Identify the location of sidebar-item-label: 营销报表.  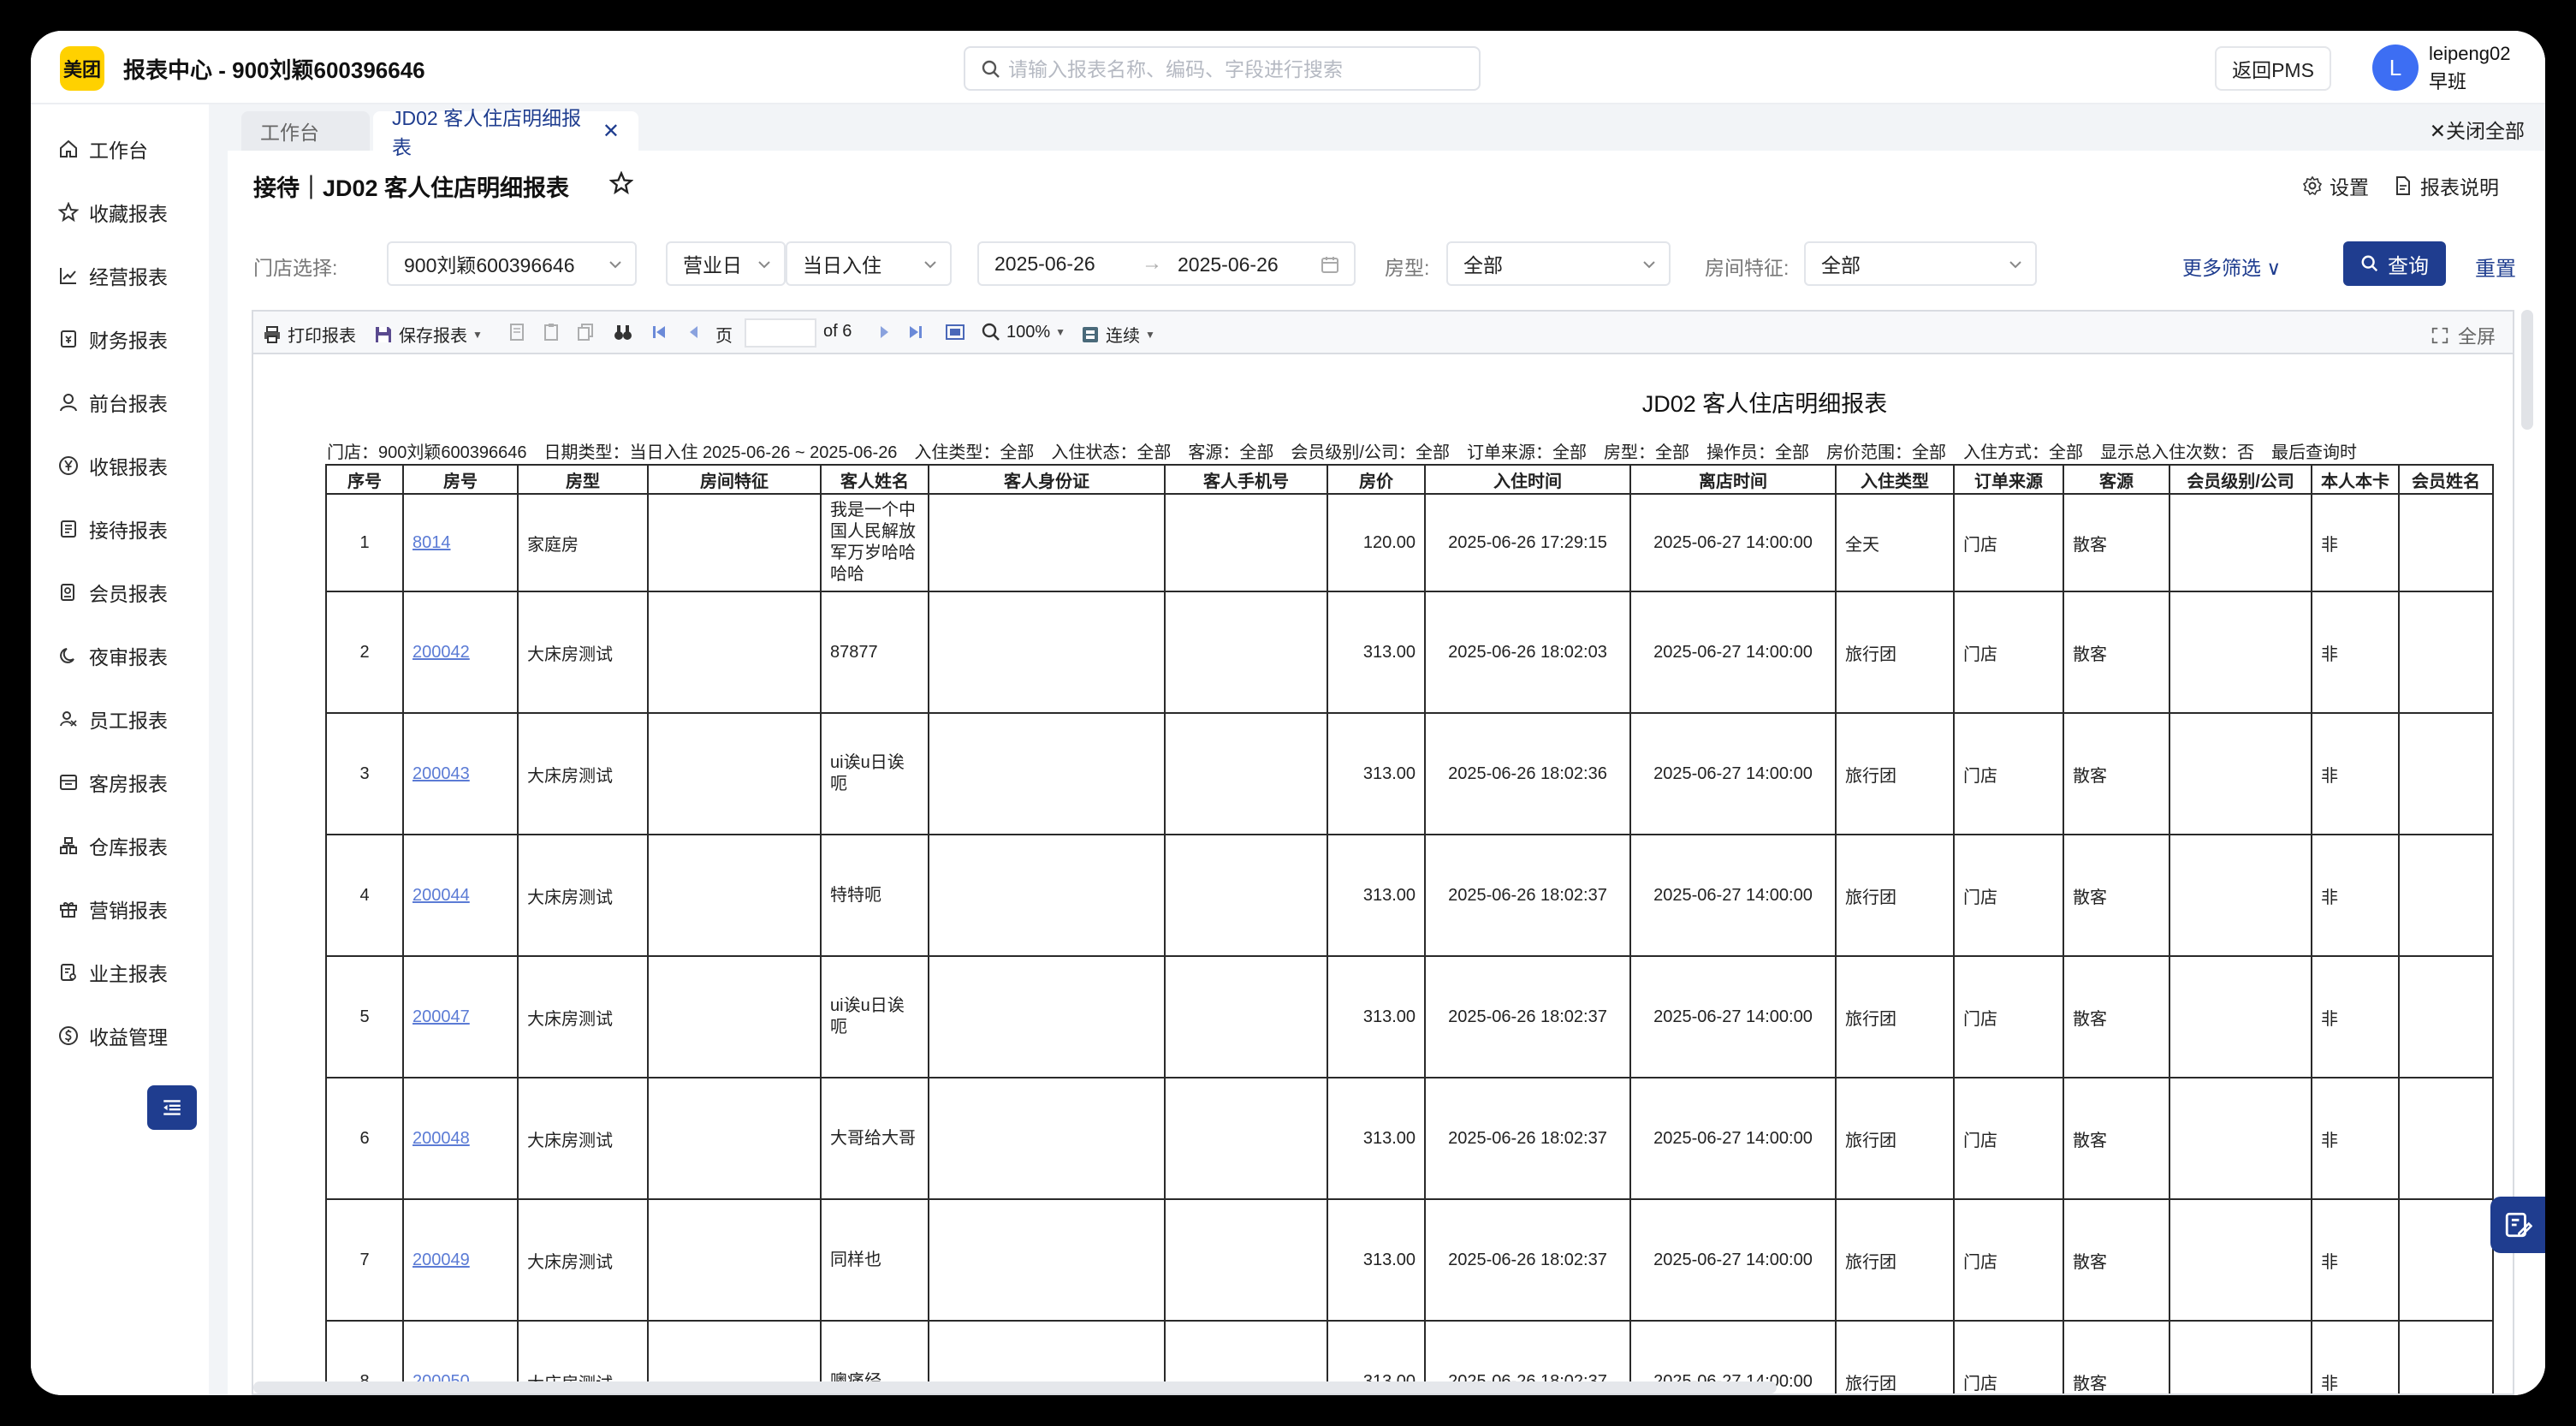
(128, 911).